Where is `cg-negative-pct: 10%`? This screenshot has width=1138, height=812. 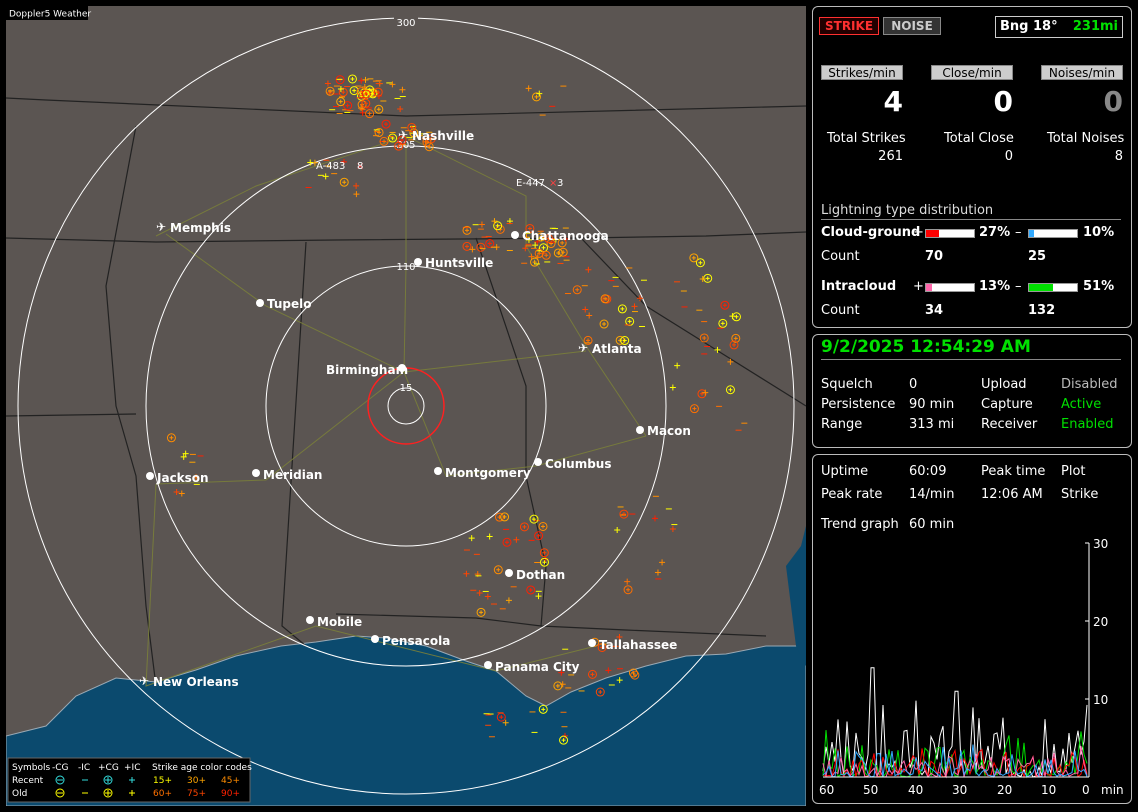 cg-negative-pct: 10% is located at coordinates (1099, 232).